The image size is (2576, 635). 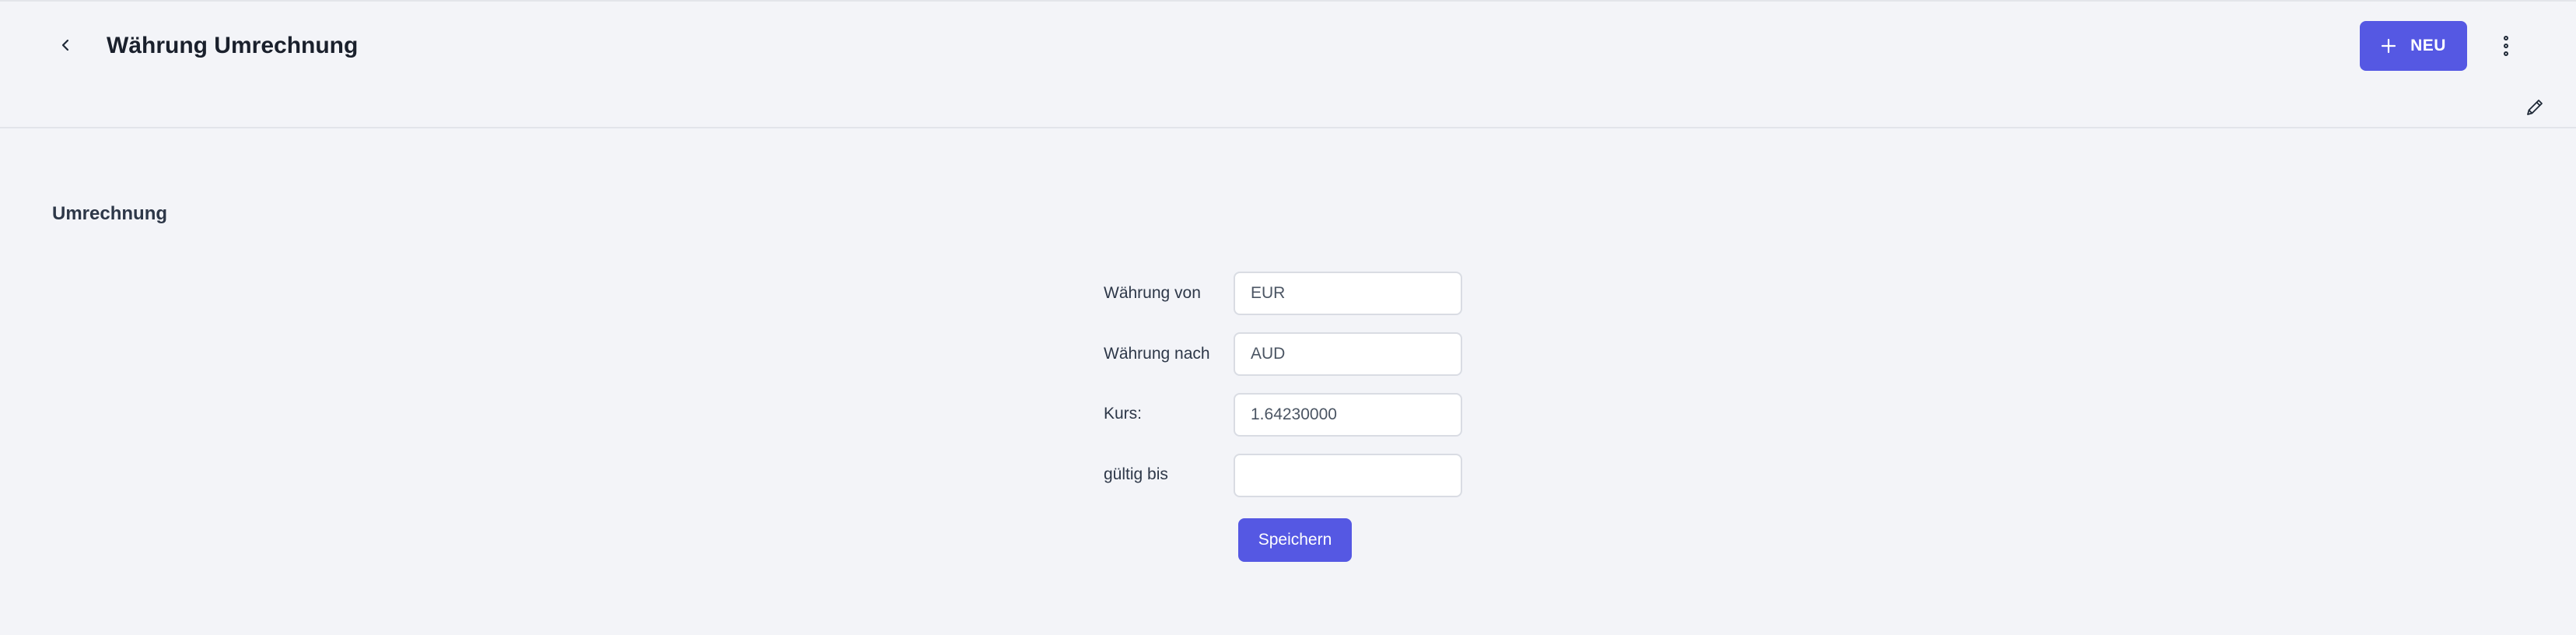 I want to click on currency-from-label: Währung von, so click(x=1153, y=293).